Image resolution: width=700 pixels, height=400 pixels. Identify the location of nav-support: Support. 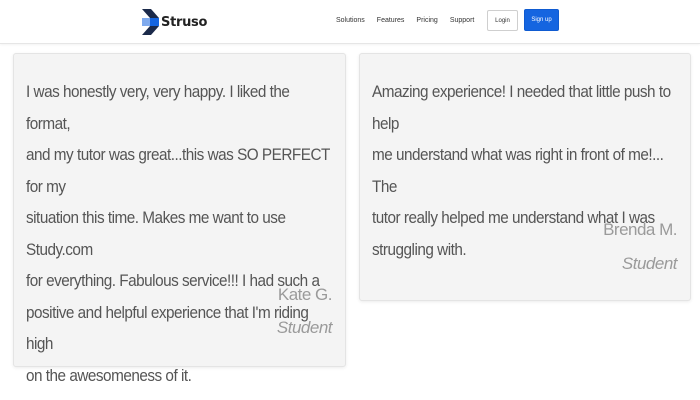
(462, 20).